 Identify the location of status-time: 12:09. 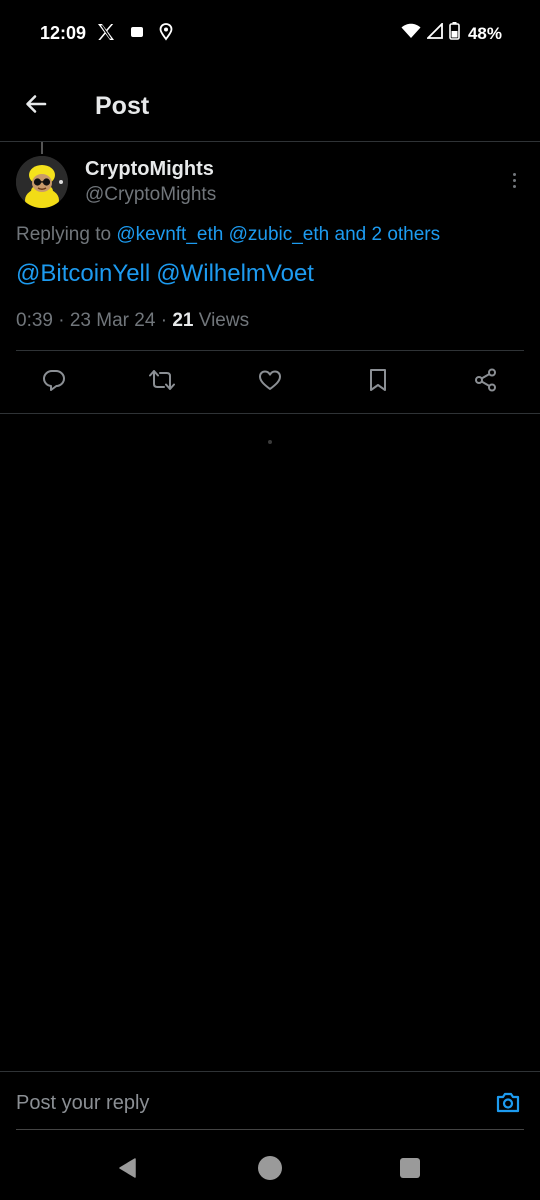
(63, 33).